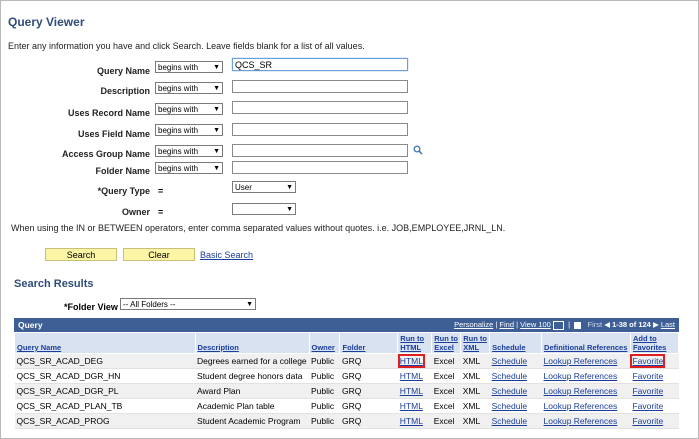  What do you see at coordinates (578, 325) in the screenshot?
I see `grid-icon` at bounding box center [578, 325].